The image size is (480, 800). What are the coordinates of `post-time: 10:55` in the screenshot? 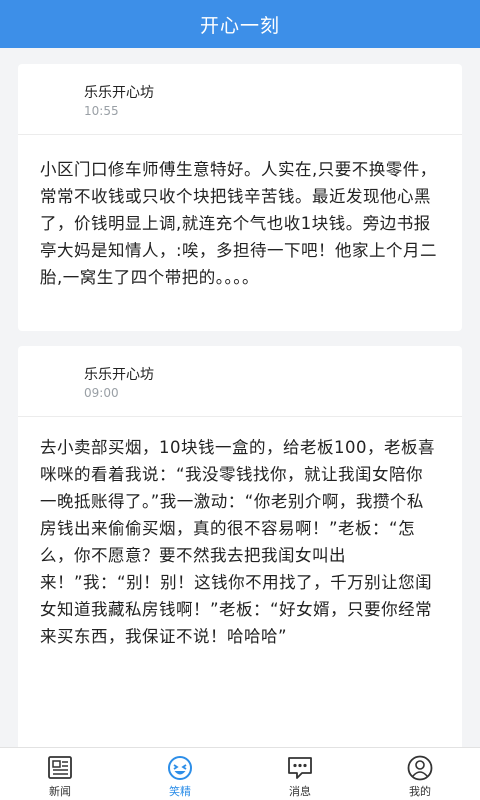 It's located at (101, 111).